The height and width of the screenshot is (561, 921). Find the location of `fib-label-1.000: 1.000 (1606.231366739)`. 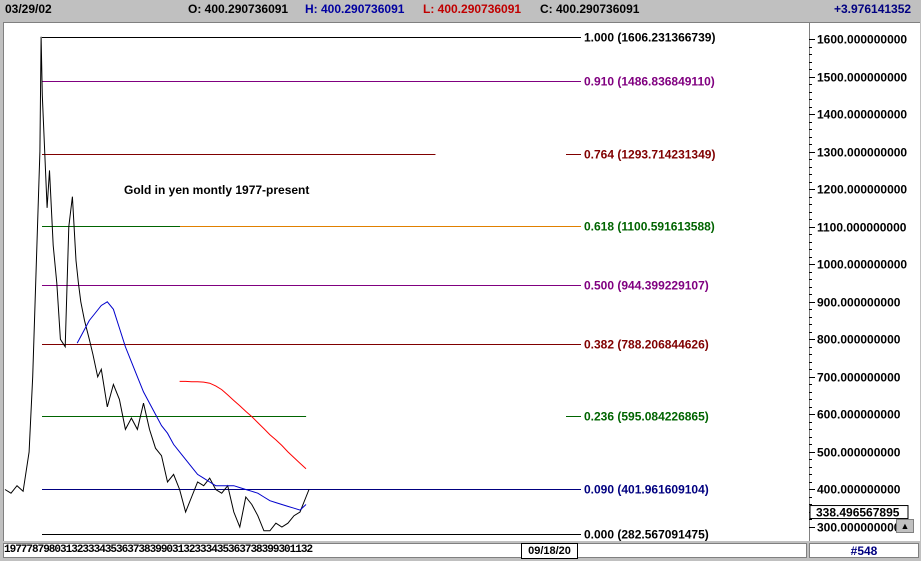

fib-label-1.000: 1.000 (1606.231366739) is located at coordinates (649, 38).